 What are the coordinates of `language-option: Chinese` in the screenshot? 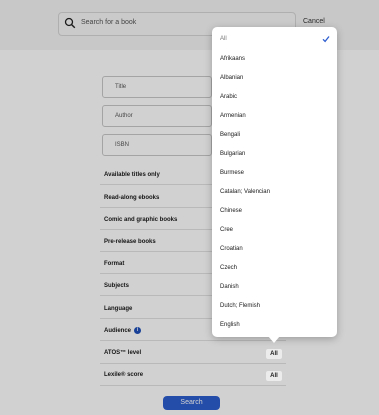 It's located at (231, 211).